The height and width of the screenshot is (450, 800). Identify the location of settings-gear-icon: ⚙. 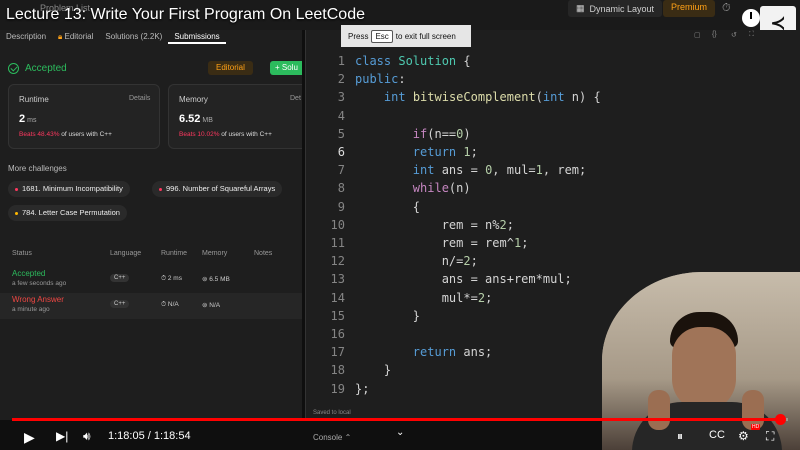
(743, 436).